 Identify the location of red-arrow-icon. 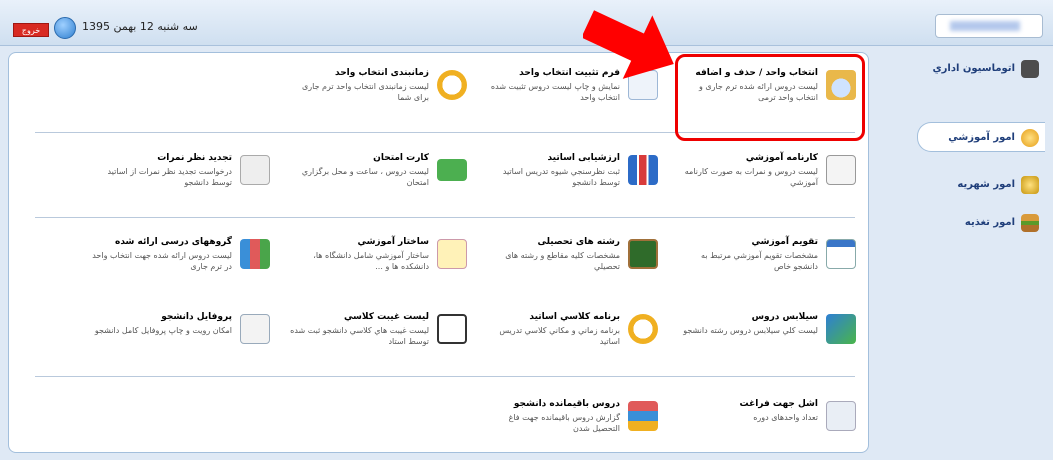
(628, 44).